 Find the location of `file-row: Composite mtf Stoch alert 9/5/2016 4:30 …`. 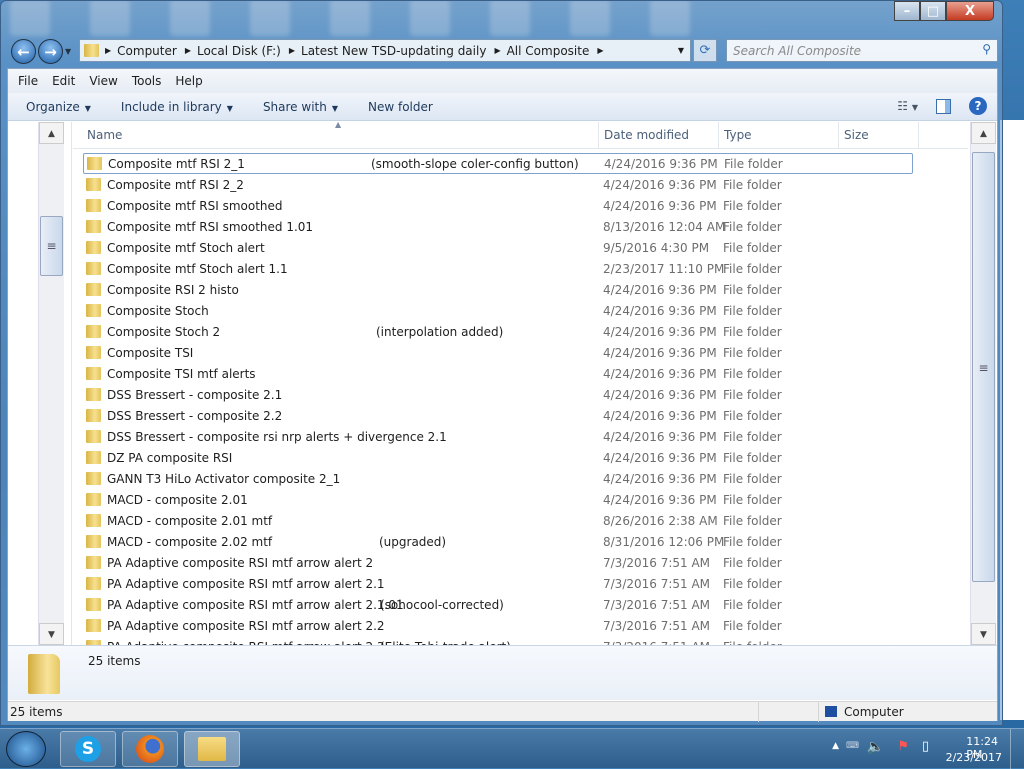

file-row: Composite mtf Stoch alert 9/5/2016 4:30 … is located at coordinates (498, 247).